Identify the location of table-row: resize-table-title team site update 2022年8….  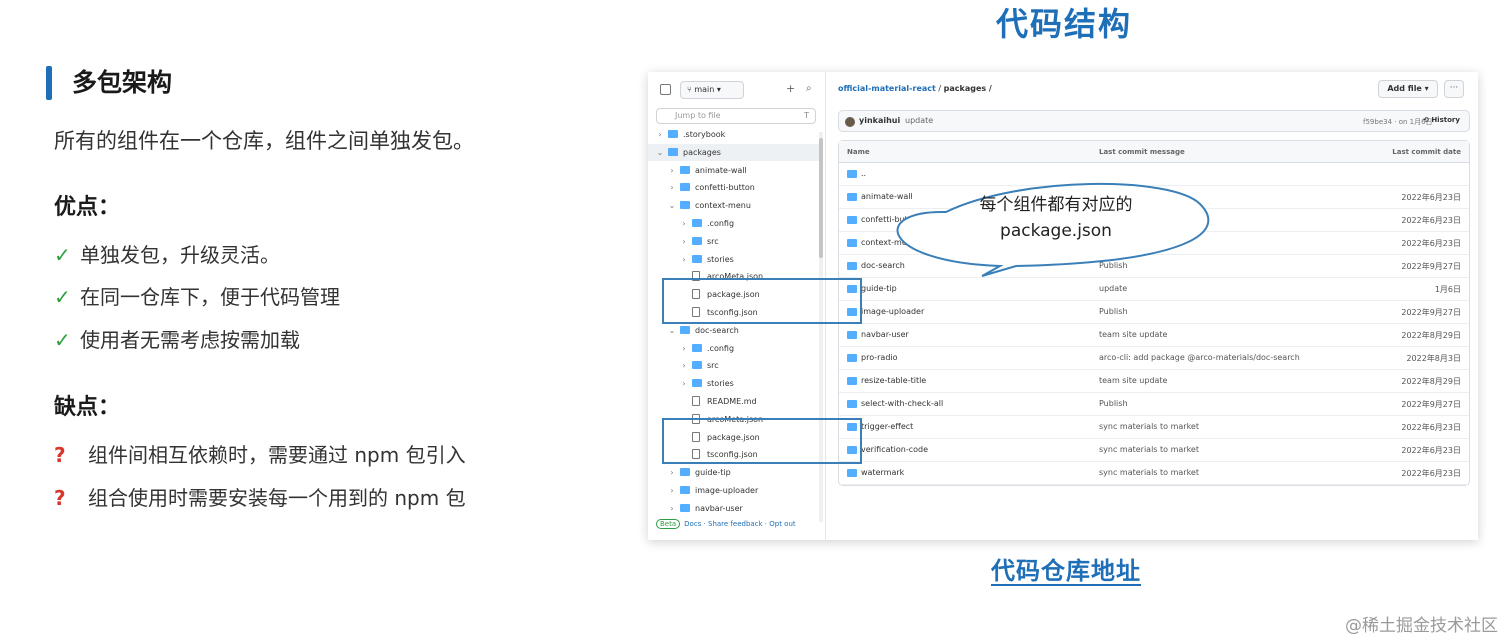
(1154, 381).